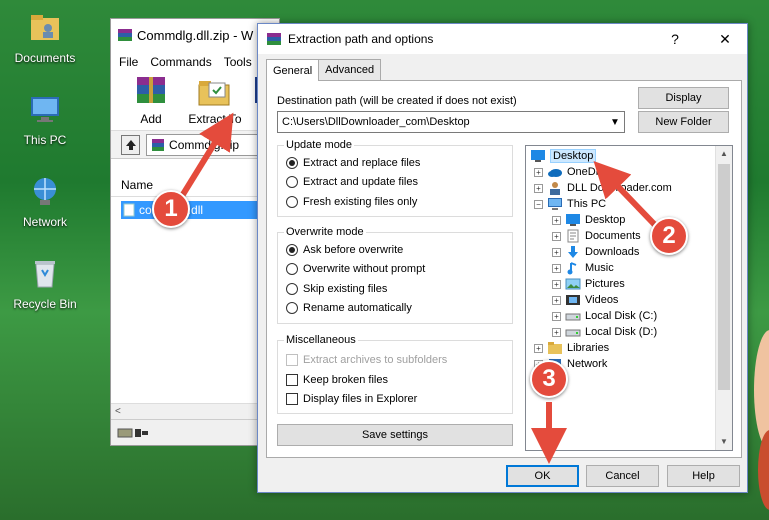 The image size is (769, 520). What do you see at coordinates (583, 268) in the screenshot?
I see `tree-item-music: + Music` at bounding box center [583, 268].